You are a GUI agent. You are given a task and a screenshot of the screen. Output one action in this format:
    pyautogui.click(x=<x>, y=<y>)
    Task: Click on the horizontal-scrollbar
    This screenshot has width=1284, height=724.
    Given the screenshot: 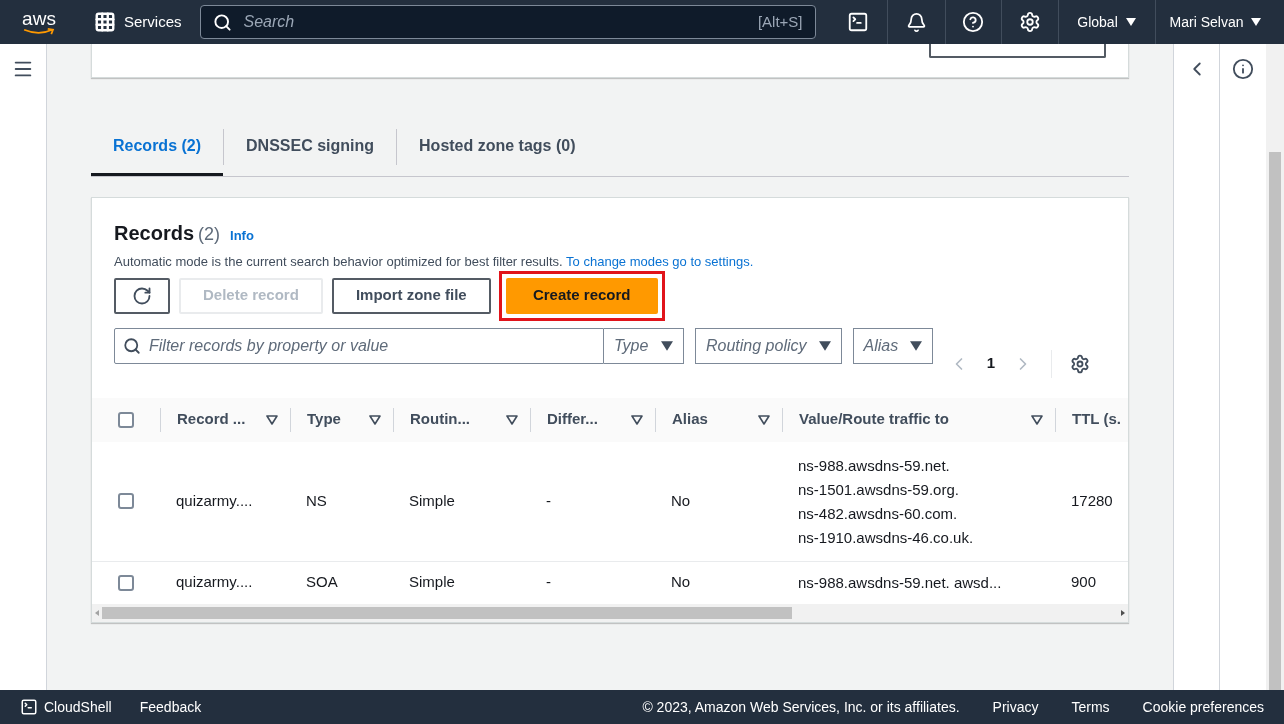 What is the action you would take?
    pyautogui.click(x=610, y=612)
    